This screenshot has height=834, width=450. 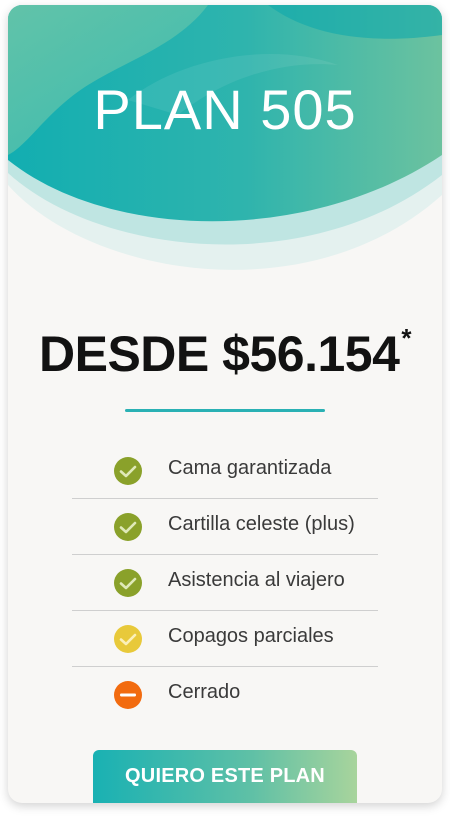 I want to click on price-footnote-marker: *, so click(x=406, y=338).